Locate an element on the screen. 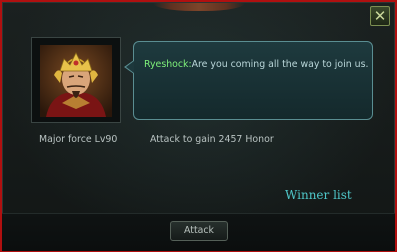 The width and height of the screenshot is (397, 252). portrait-frame is located at coordinates (76, 80).